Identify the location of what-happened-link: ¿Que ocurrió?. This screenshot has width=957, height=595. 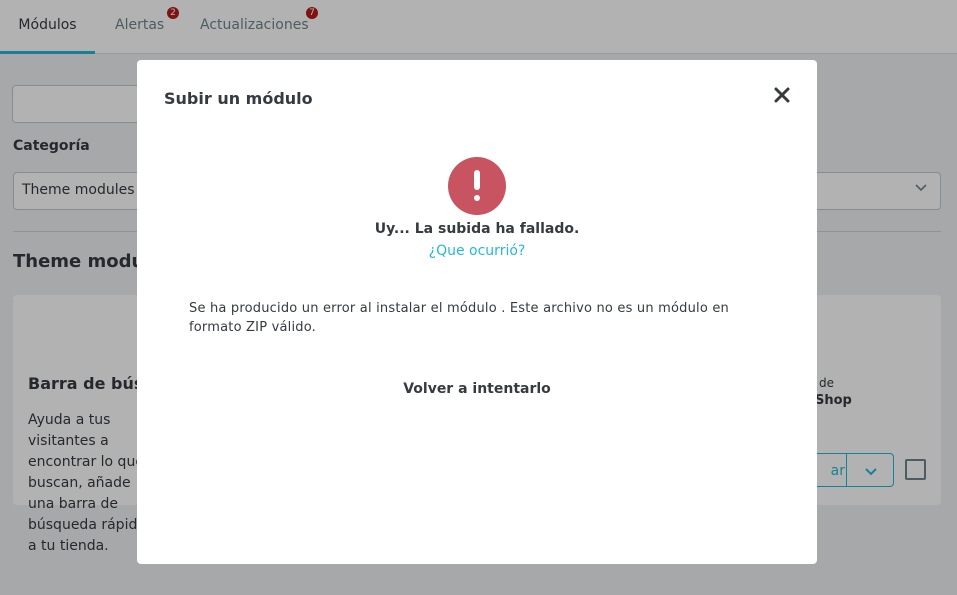
(477, 251).